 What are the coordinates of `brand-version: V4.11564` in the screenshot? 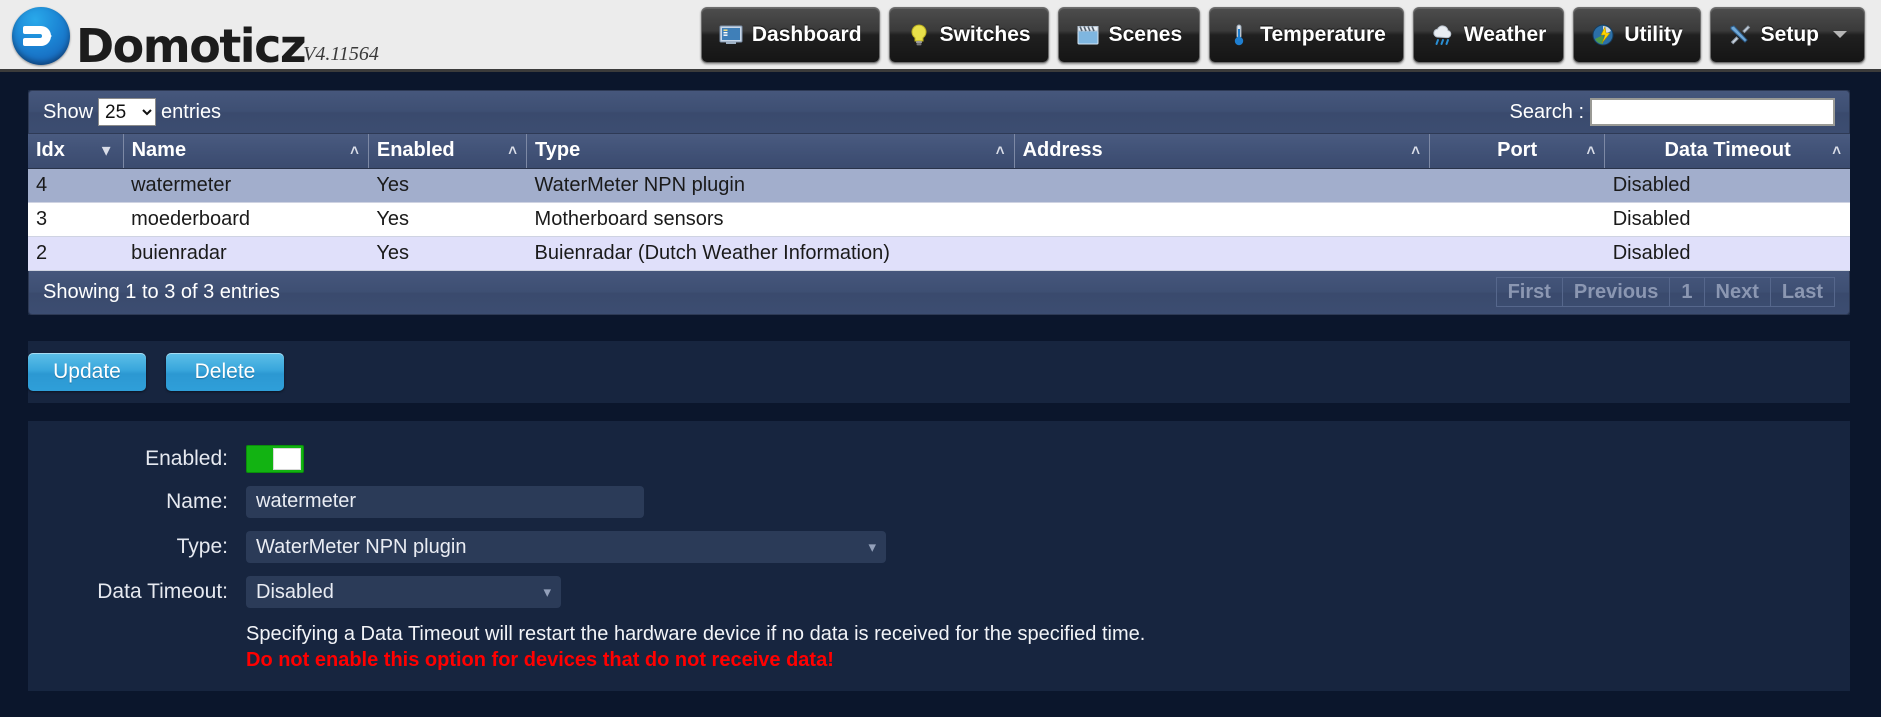 It's located at (341, 53).